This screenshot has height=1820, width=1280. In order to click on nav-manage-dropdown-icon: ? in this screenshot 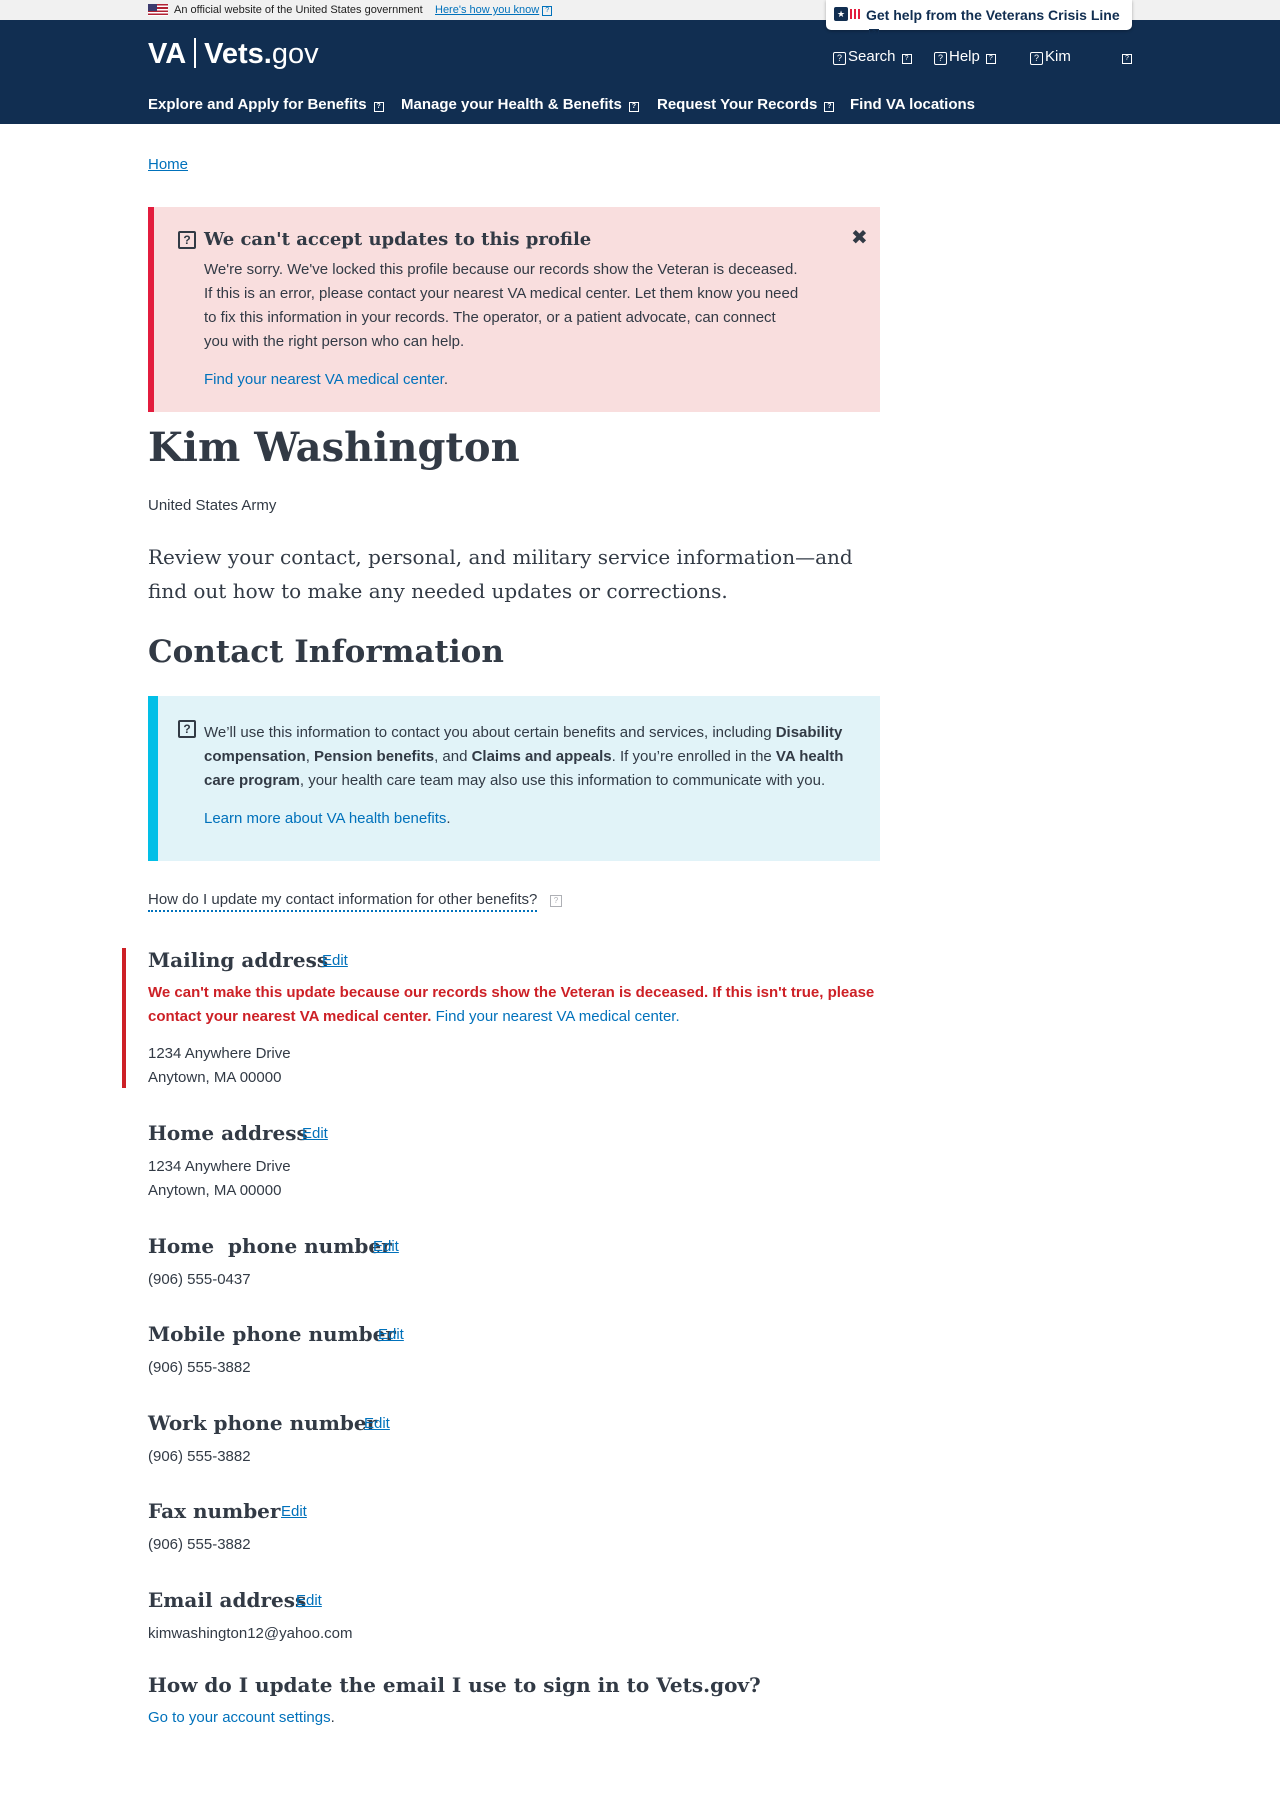, I will do `click(633, 107)`.